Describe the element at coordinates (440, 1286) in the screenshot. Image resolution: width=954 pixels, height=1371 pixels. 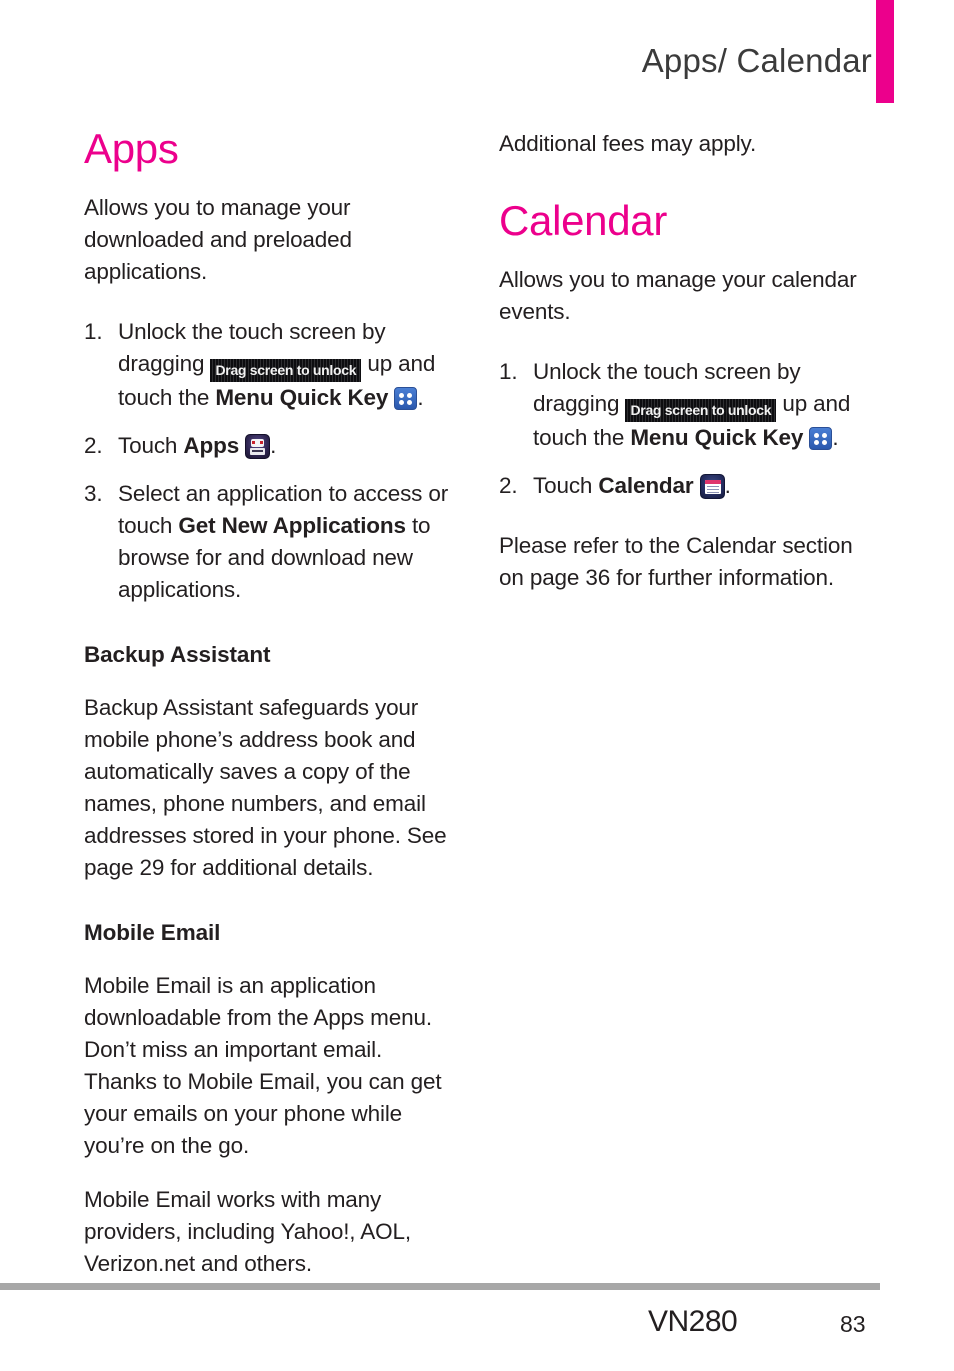
I see `footer-divider` at that location.